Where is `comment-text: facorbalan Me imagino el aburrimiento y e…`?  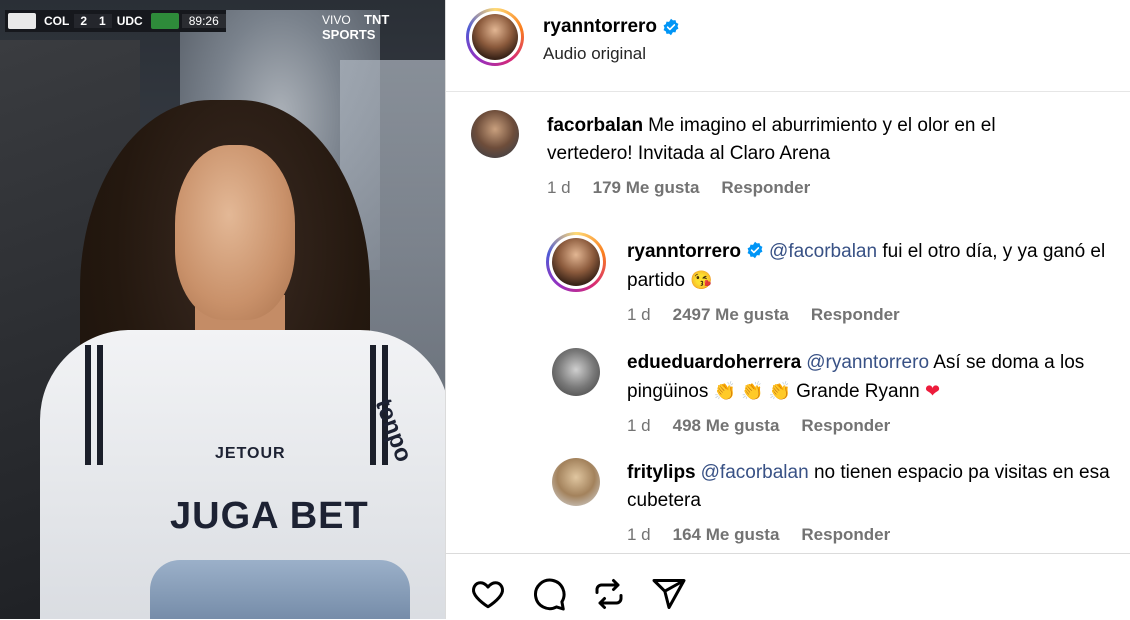
comment-text: facorbalan Me imagino el aburrimiento y e… is located at coordinates (807, 140).